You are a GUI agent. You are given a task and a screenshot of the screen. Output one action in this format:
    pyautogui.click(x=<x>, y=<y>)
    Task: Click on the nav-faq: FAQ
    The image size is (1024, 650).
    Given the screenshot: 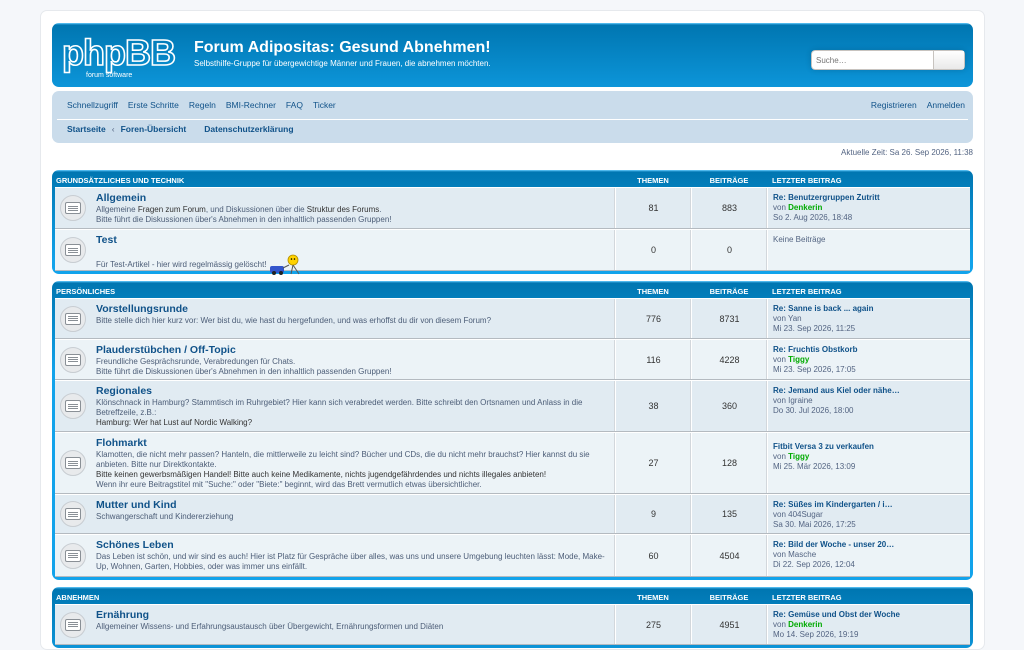 What is the action you would take?
    pyautogui.click(x=294, y=105)
    